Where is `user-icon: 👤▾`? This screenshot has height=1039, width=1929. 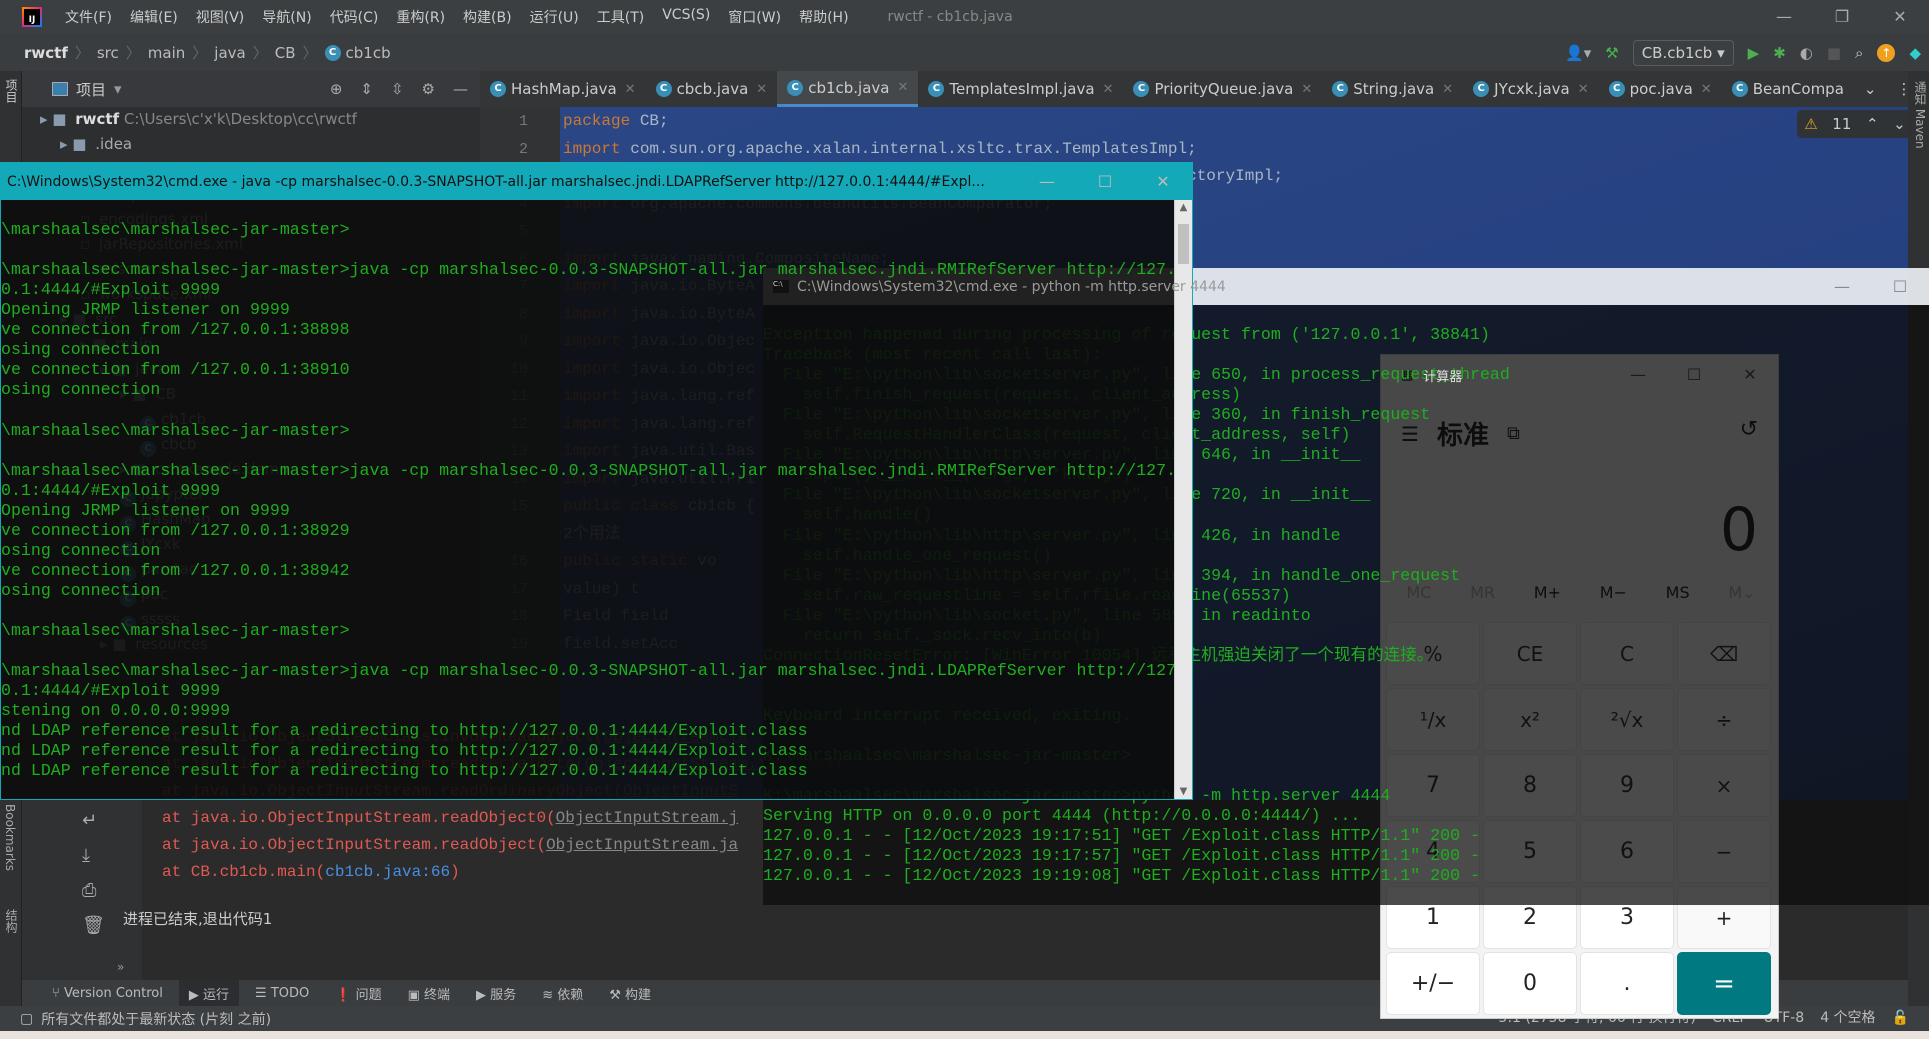 user-icon: 👤▾ is located at coordinates (1578, 53).